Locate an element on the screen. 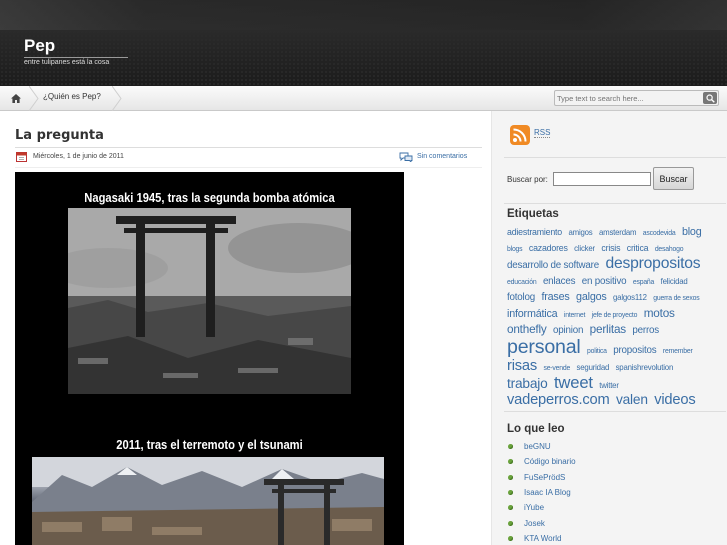 This screenshot has height=545, width=727. comments-icon is located at coordinates (406, 157).